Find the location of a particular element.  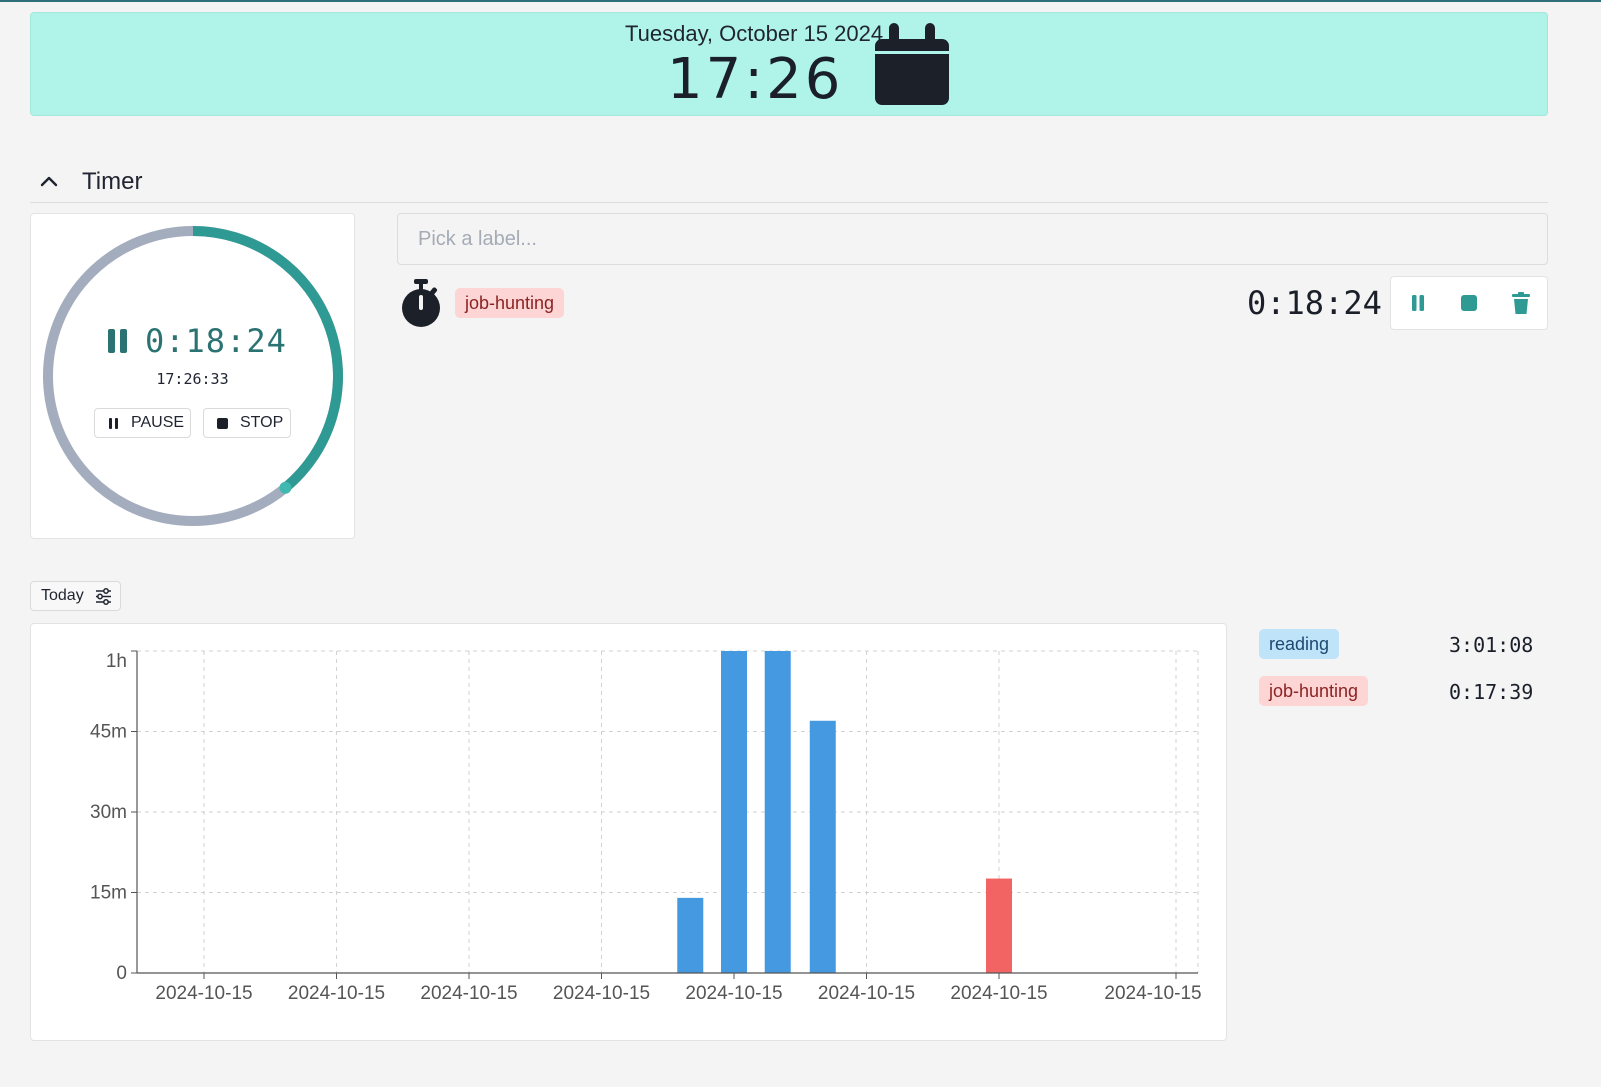

timer-elapsed: 0:18:24 is located at coordinates (216, 341).